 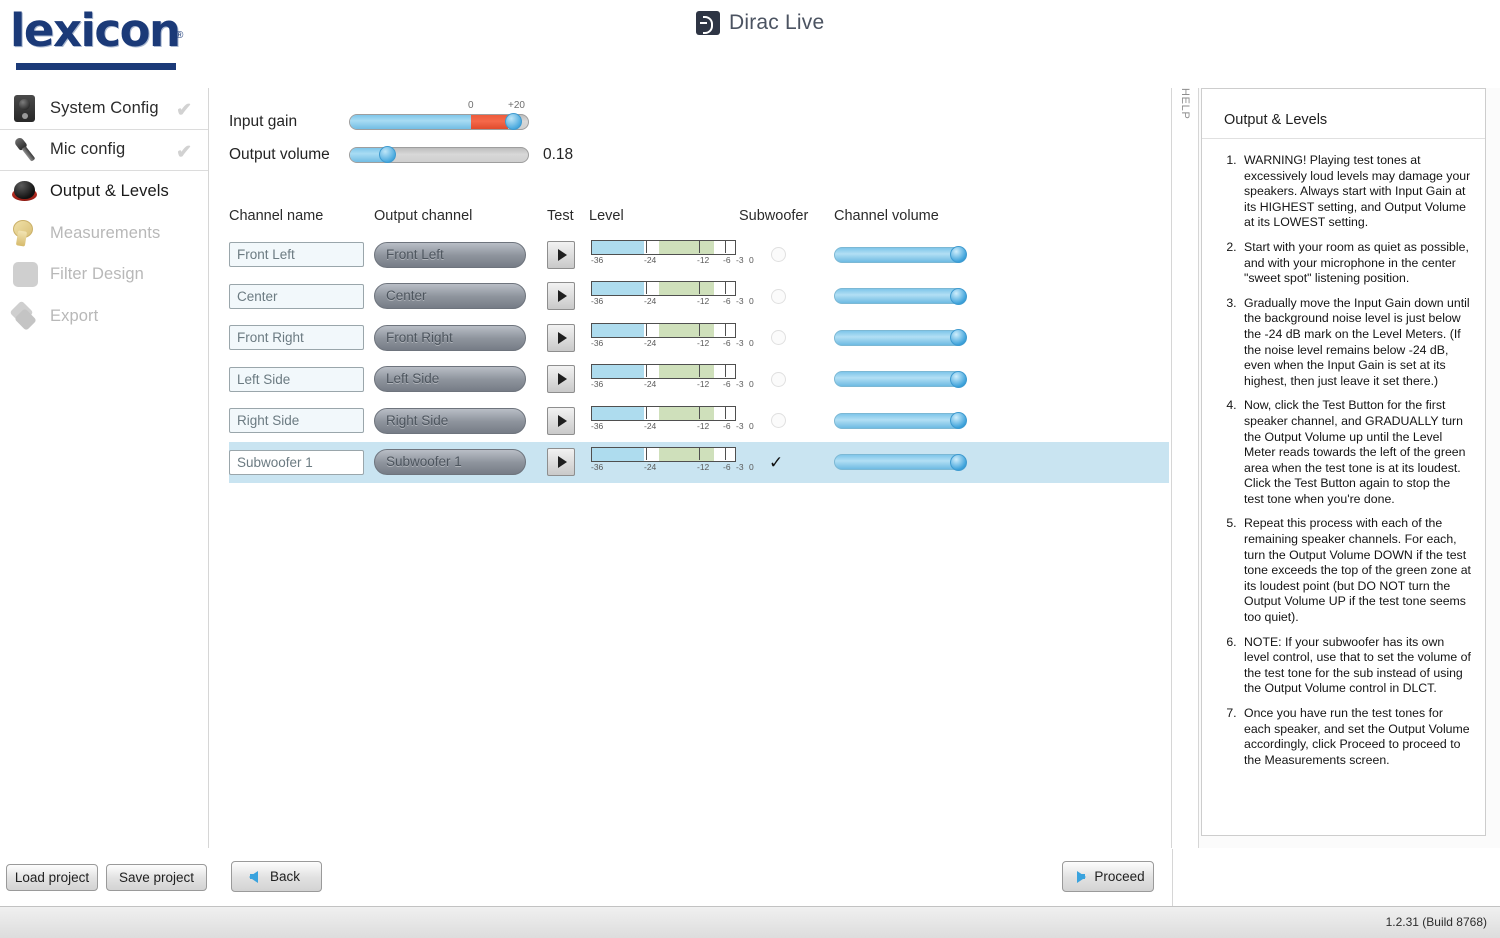 I want to click on load-project-button: Load project, so click(x=52, y=877).